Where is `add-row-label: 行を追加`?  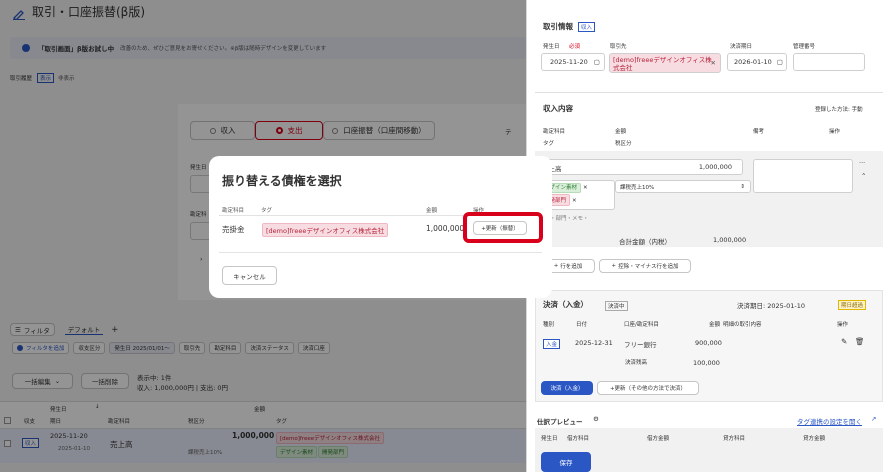 add-row-label: 行を追加 is located at coordinates (571, 267).